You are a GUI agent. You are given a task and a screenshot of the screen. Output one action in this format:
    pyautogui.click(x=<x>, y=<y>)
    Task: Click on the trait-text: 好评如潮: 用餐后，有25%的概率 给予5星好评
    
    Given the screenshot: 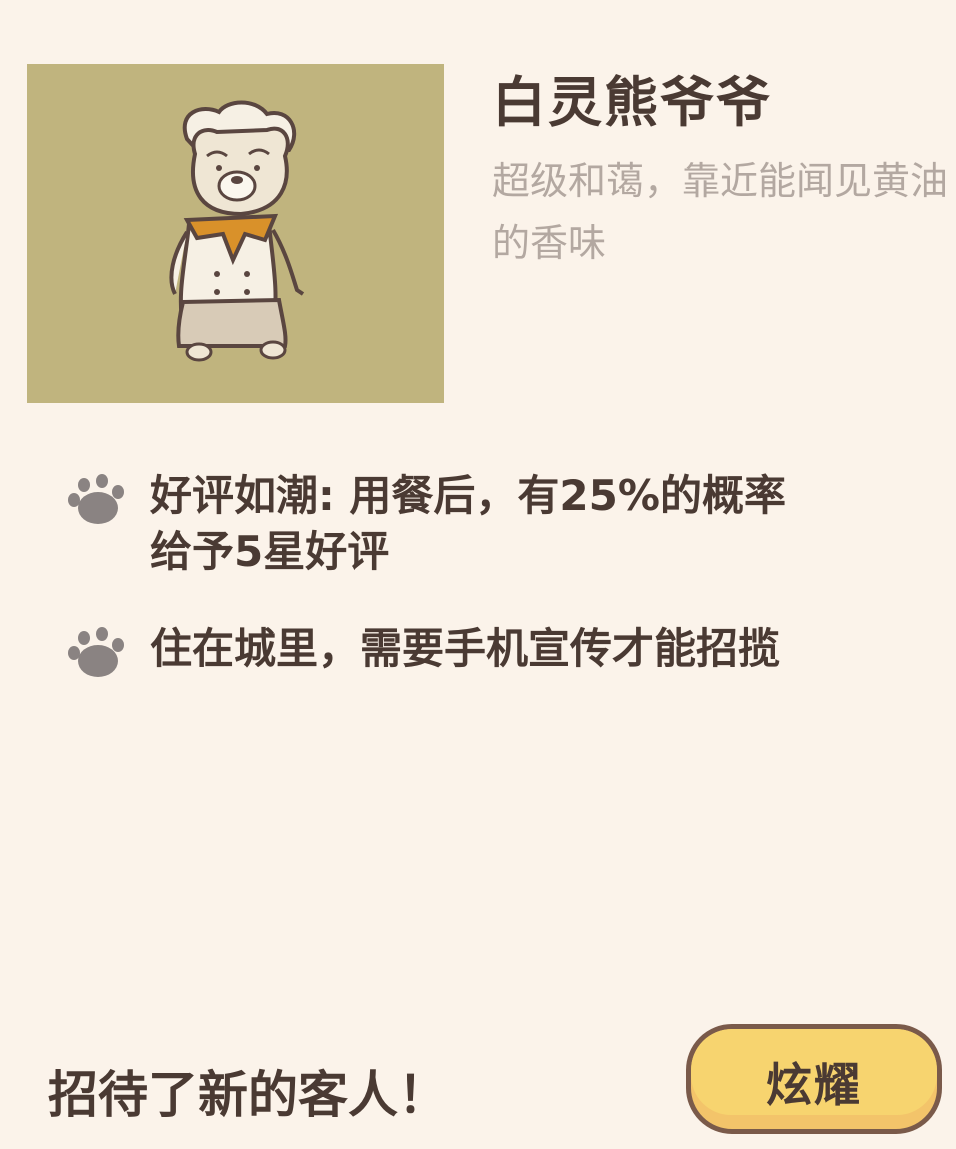 What is the action you would take?
    pyautogui.click(x=468, y=523)
    